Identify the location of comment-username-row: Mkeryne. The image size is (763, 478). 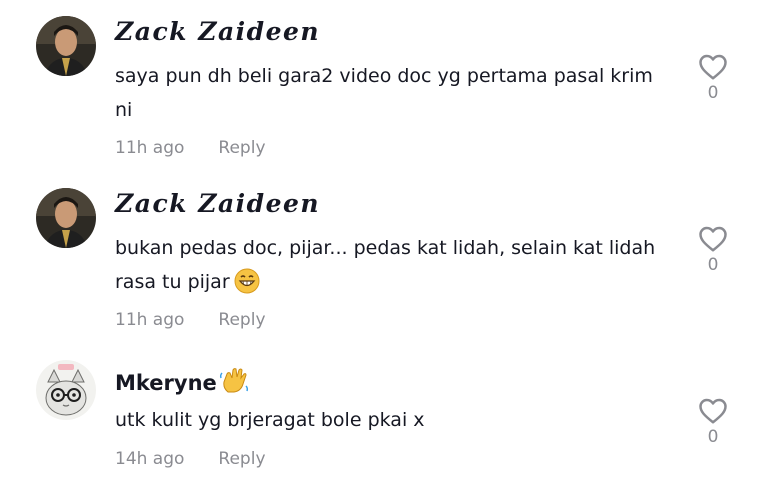
(182, 382).